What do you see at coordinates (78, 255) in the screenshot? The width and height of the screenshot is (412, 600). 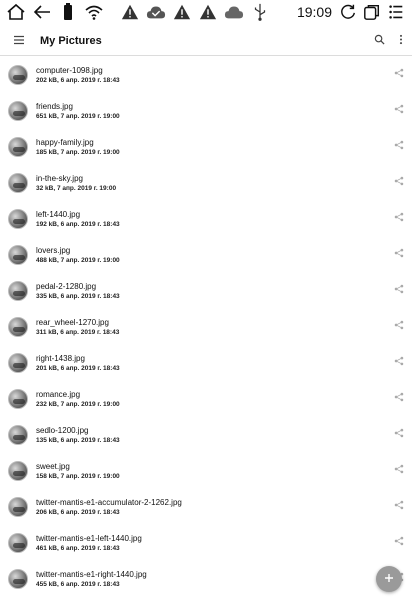 I see `file-meta: lovers.jpg 488 kB, 7 апр. 2019 г. 19:00` at bounding box center [78, 255].